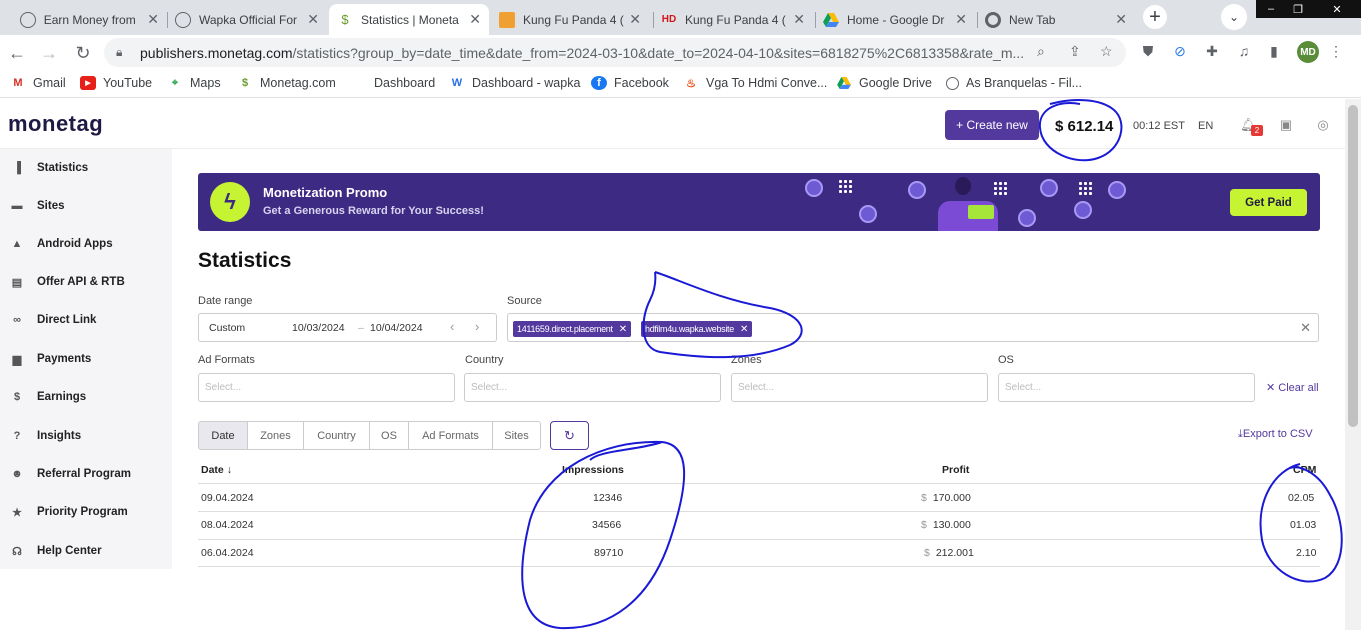  Describe the element at coordinates (55, 124) in the screenshot. I see `monetag-logo: monetag` at that location.